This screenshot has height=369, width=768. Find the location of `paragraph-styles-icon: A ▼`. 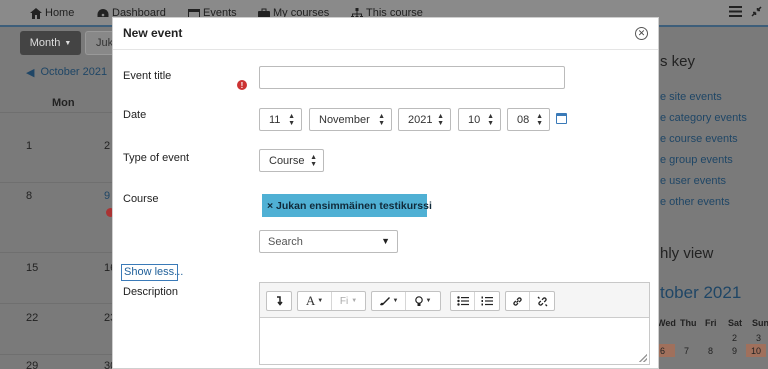

paragraph-styles-icon: A ▼ is located at coordinates (315, 301).